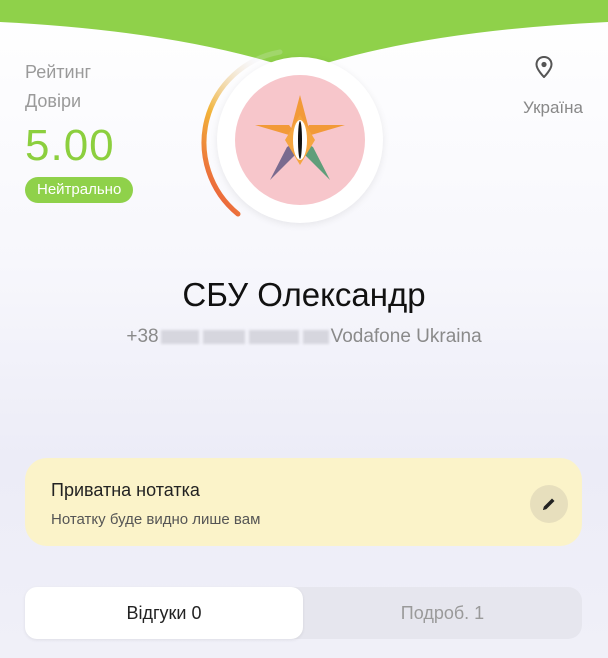 The image size is (608, 658). I want to click on avatar, so click(300, 140).